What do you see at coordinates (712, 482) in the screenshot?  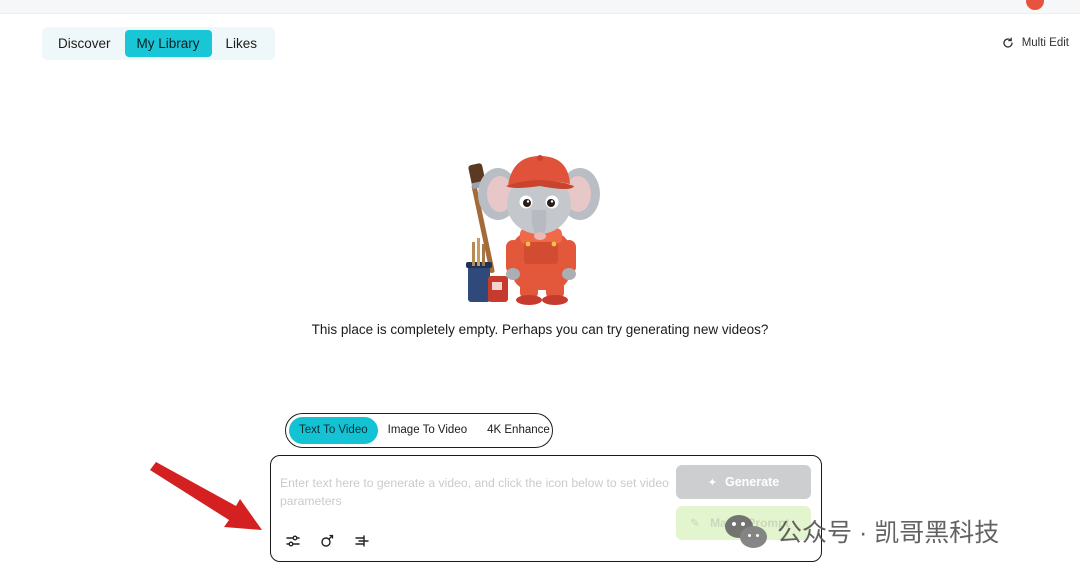 I see `sparkle-icon: ✦` at bounding box center [712, 482].